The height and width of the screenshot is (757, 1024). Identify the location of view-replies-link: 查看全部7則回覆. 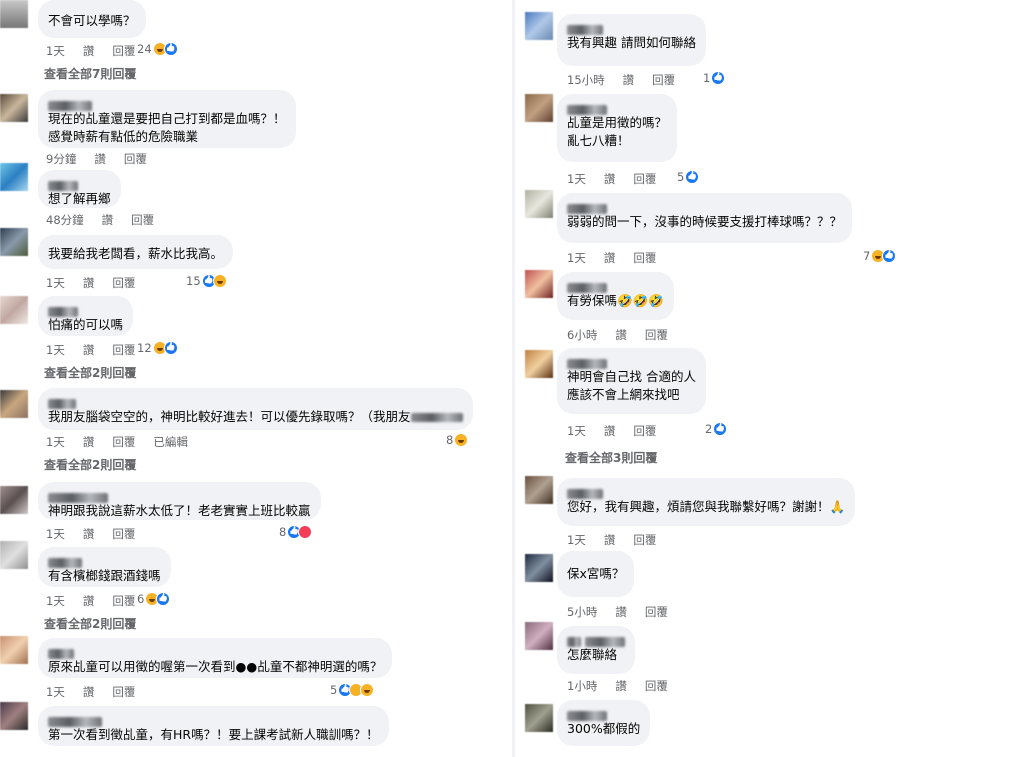
(90, 73).